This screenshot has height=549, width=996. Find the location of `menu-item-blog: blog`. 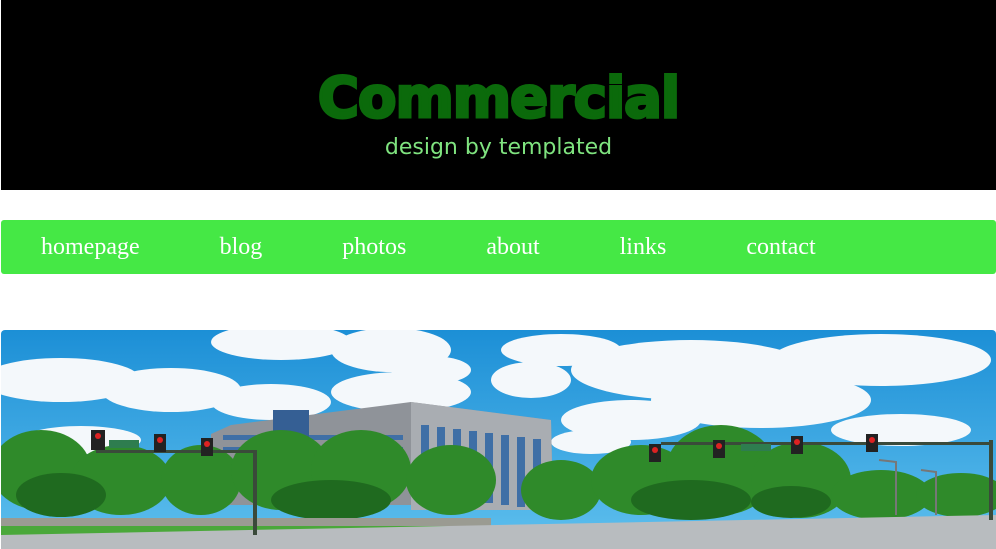

menu-item-blog: blog is located at coordinates (261, 247).